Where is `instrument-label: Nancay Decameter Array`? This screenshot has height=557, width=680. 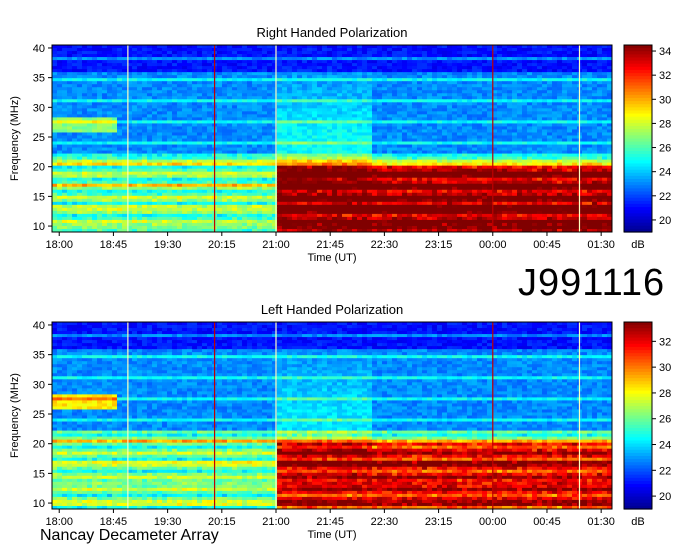
instrument-label: Nancay Decameter Array is located at coordinates (129, 536).